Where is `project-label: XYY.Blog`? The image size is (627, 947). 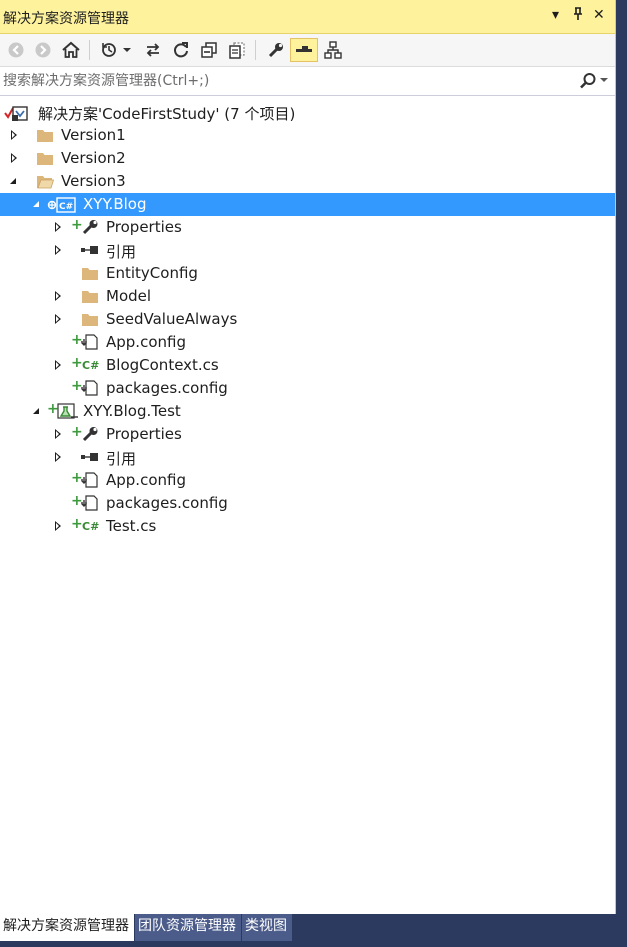
project-label: XYY.Blog is located at coordinates (115, 204).